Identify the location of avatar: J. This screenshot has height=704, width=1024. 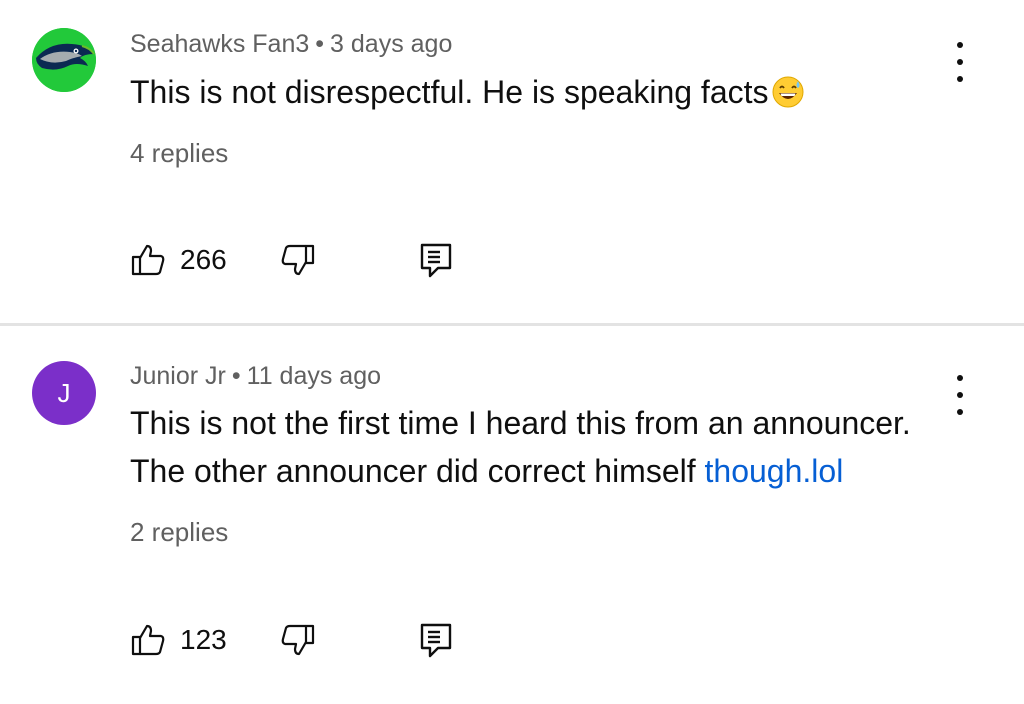
(64, 393).